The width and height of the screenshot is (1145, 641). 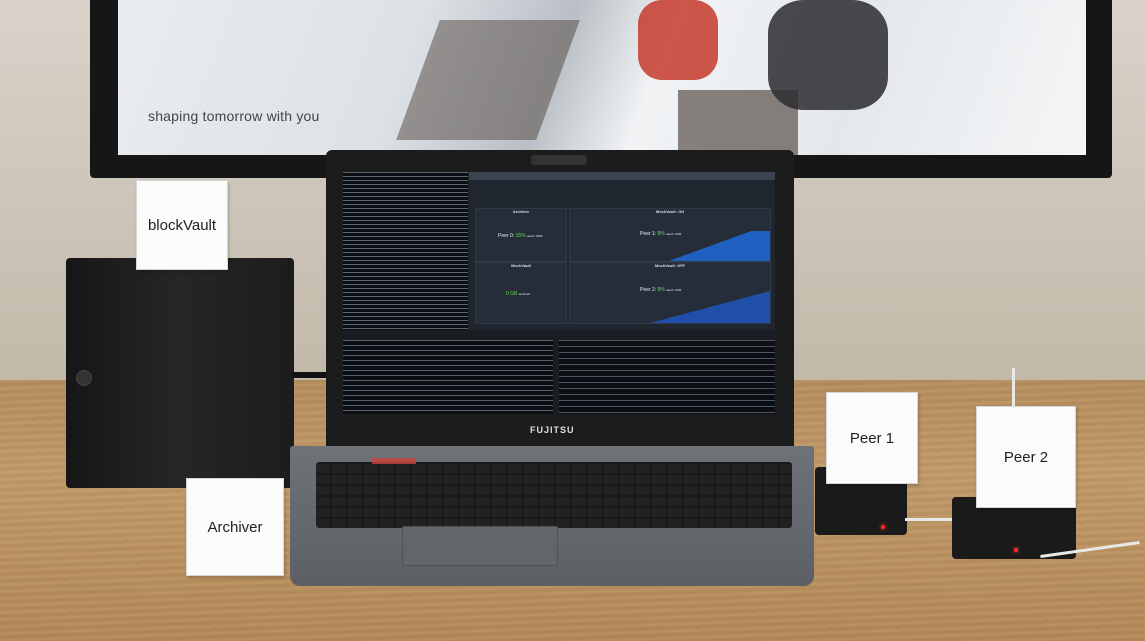 I want to click on laptop-brand-logo: FUJITSU, so click(x=552, y=430).